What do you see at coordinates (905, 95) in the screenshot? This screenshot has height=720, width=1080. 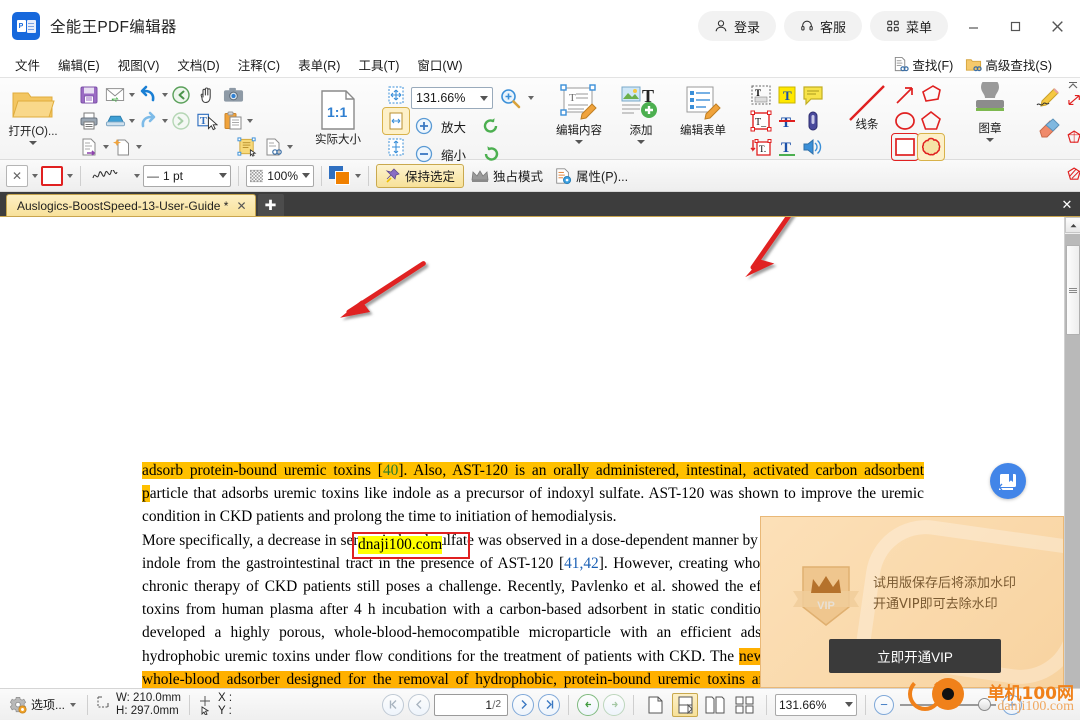 I see `arrow-tool-button` at bounding box center [905, 95].